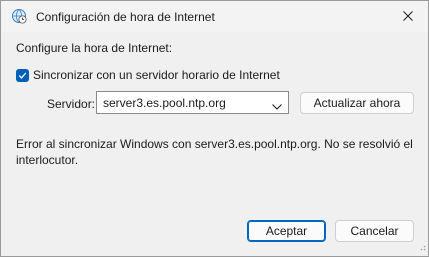 The image size is (429, 257). I want to click on cancel-button: Cancelar, so click(374, 231).